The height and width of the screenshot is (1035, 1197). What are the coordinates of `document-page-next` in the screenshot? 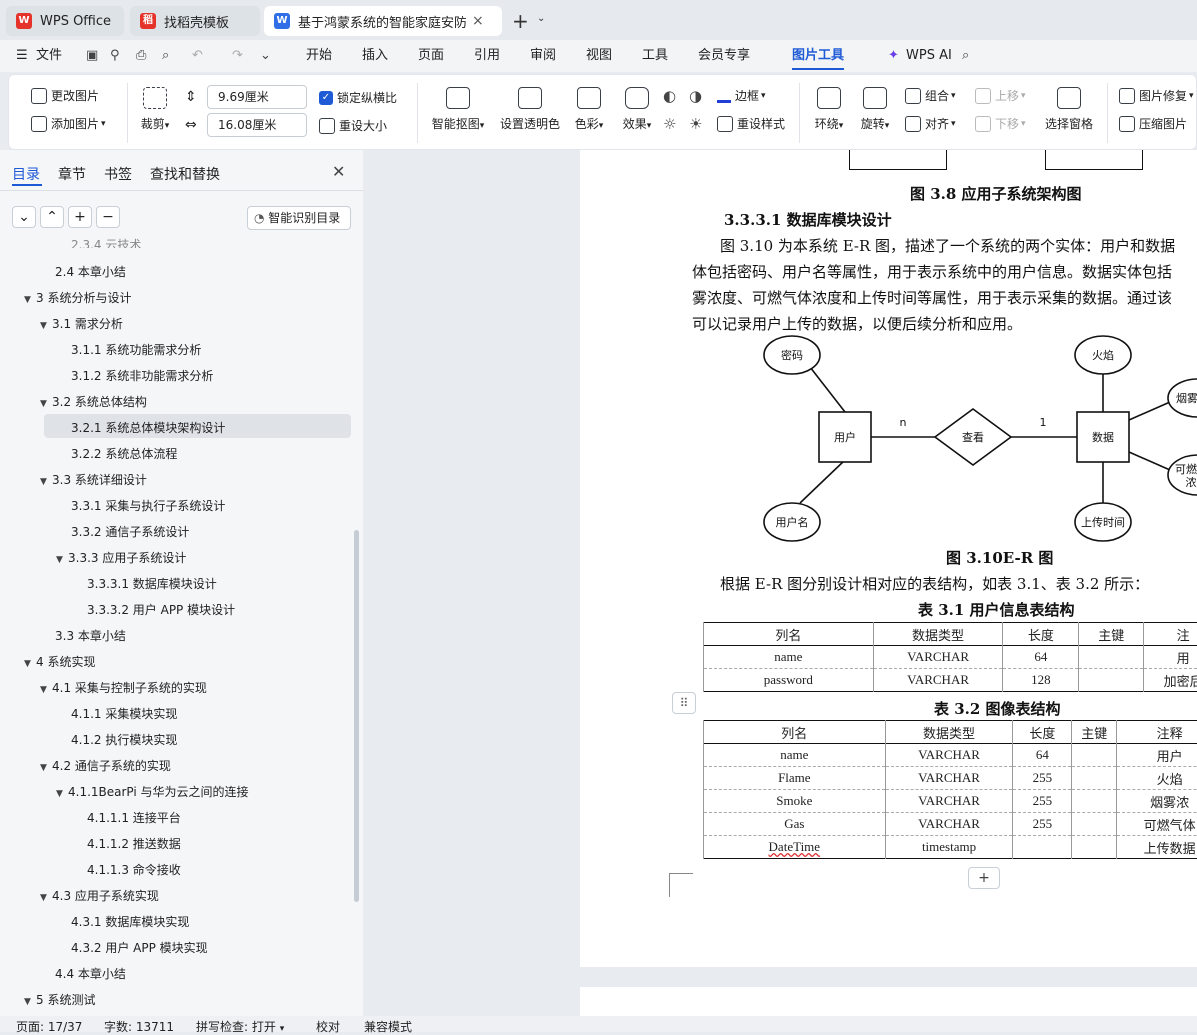 It's located at (888, 1001).